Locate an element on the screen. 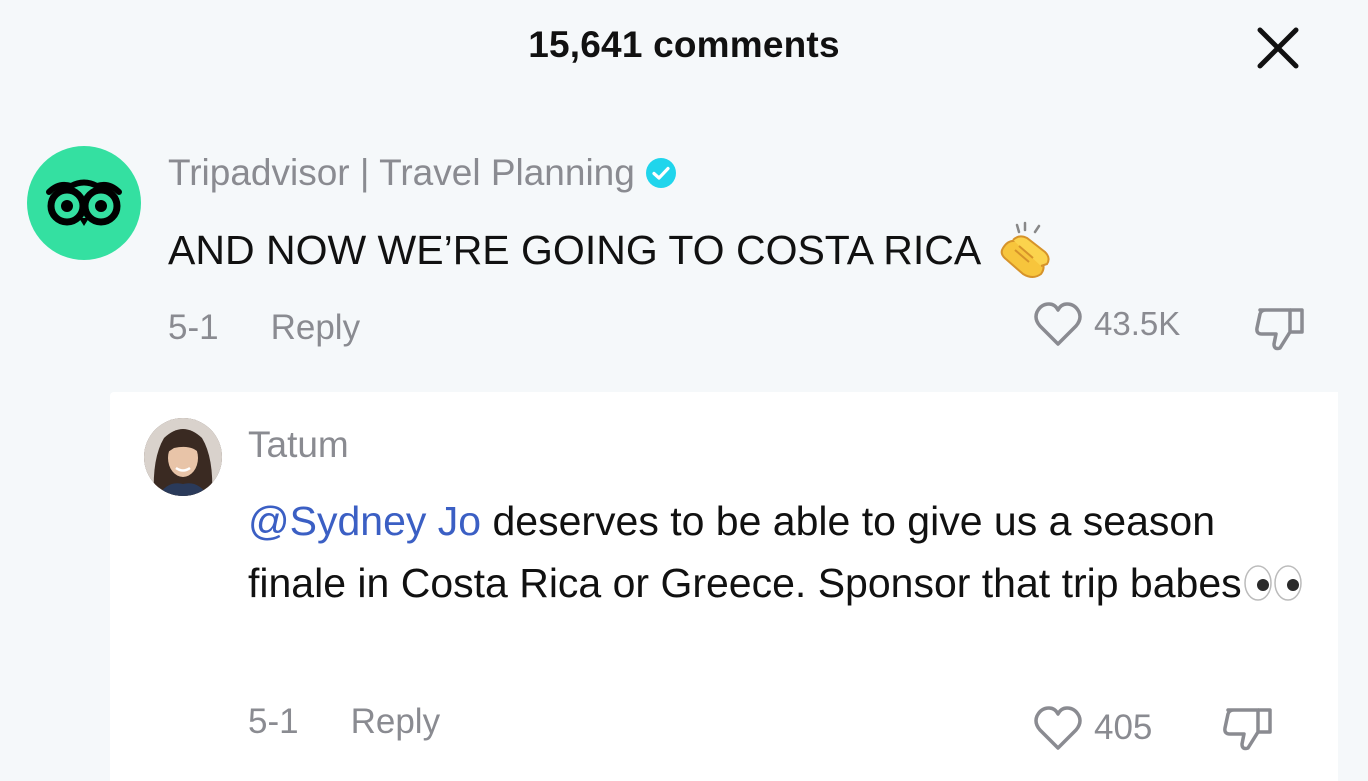  like-button: 405 is located at coordinates (1092, 728).